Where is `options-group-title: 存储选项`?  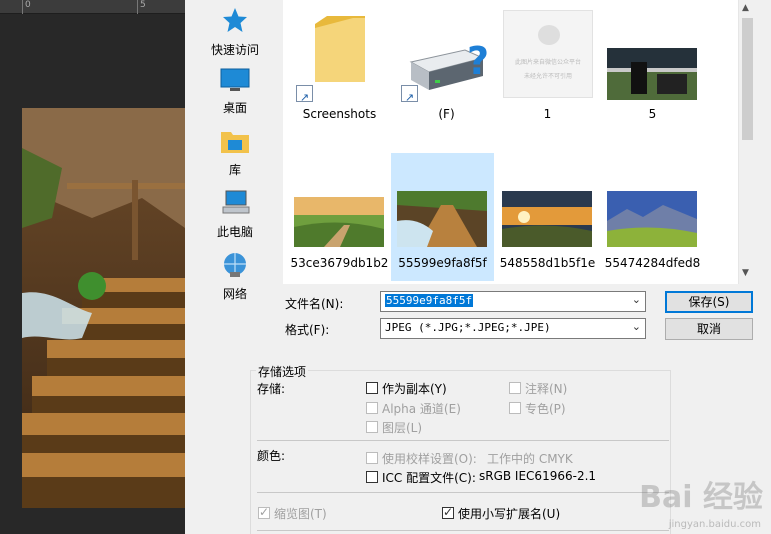
options-group-title: 存储选项 is located at coordinates (282, 371).